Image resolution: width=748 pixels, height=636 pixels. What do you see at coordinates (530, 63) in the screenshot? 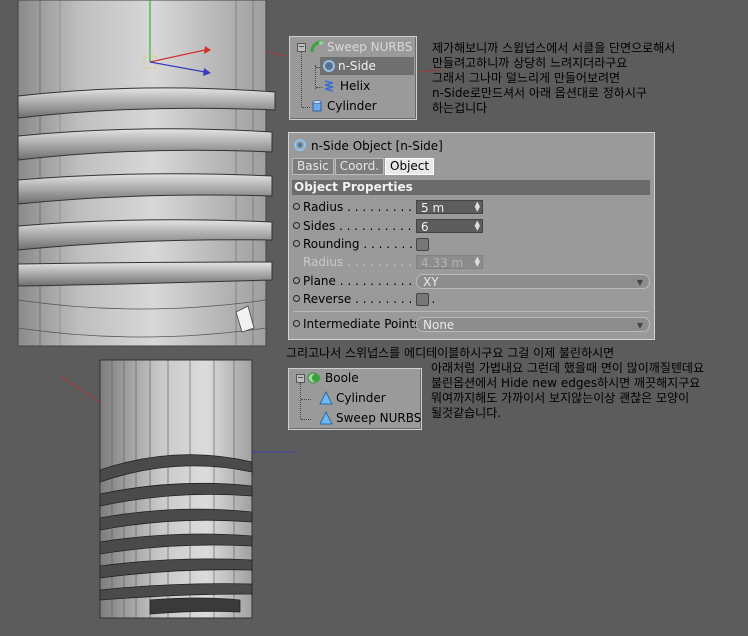
I see `annotation-top-line-2: 만들려고하니까 상당히 느려지더라구요` at bounding box center [530, 63].